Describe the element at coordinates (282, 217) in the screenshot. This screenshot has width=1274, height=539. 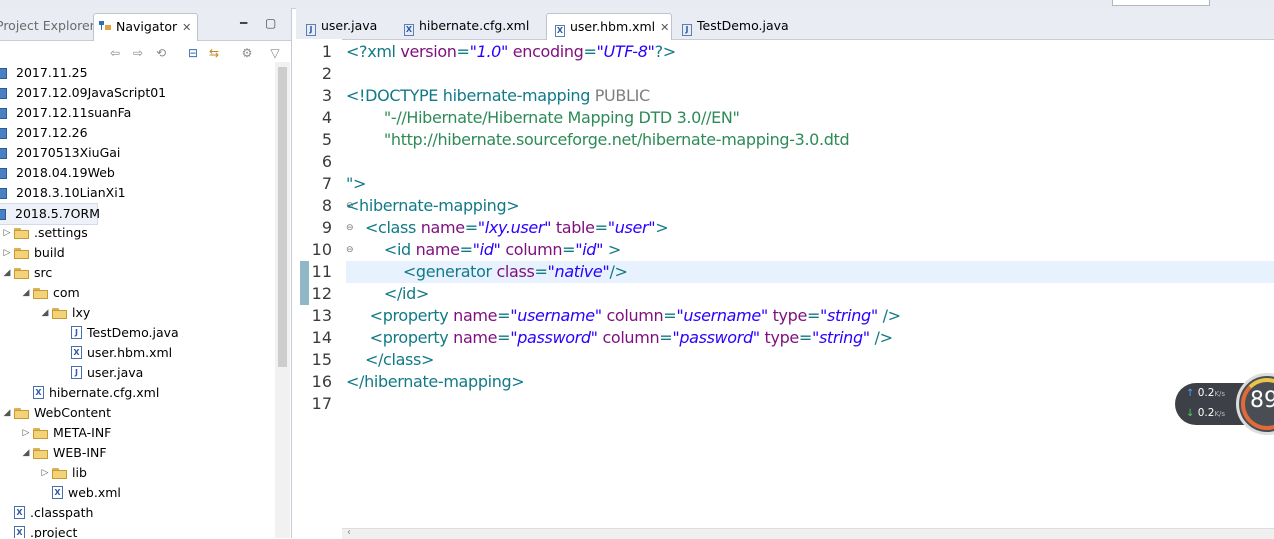
I see `tree-scroll-thumb` at that location.